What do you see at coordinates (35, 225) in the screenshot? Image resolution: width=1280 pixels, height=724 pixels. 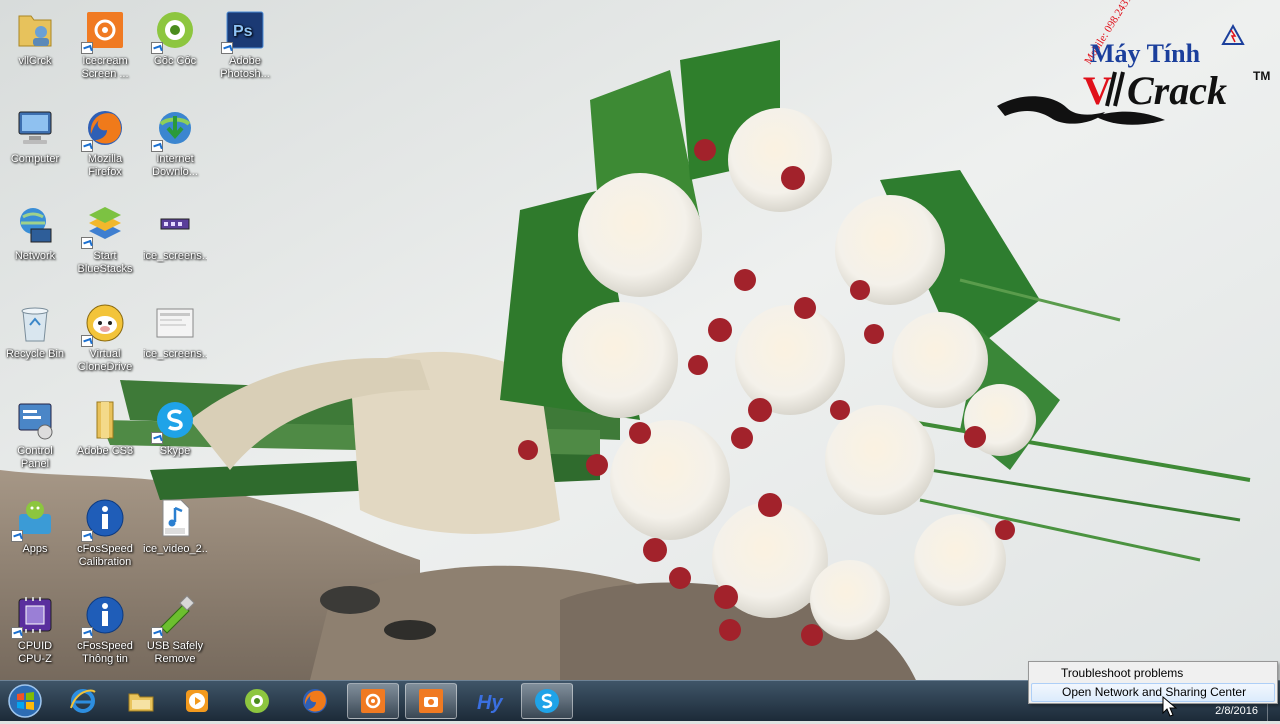 I see `network-icon` at bounding box center [35, 225].